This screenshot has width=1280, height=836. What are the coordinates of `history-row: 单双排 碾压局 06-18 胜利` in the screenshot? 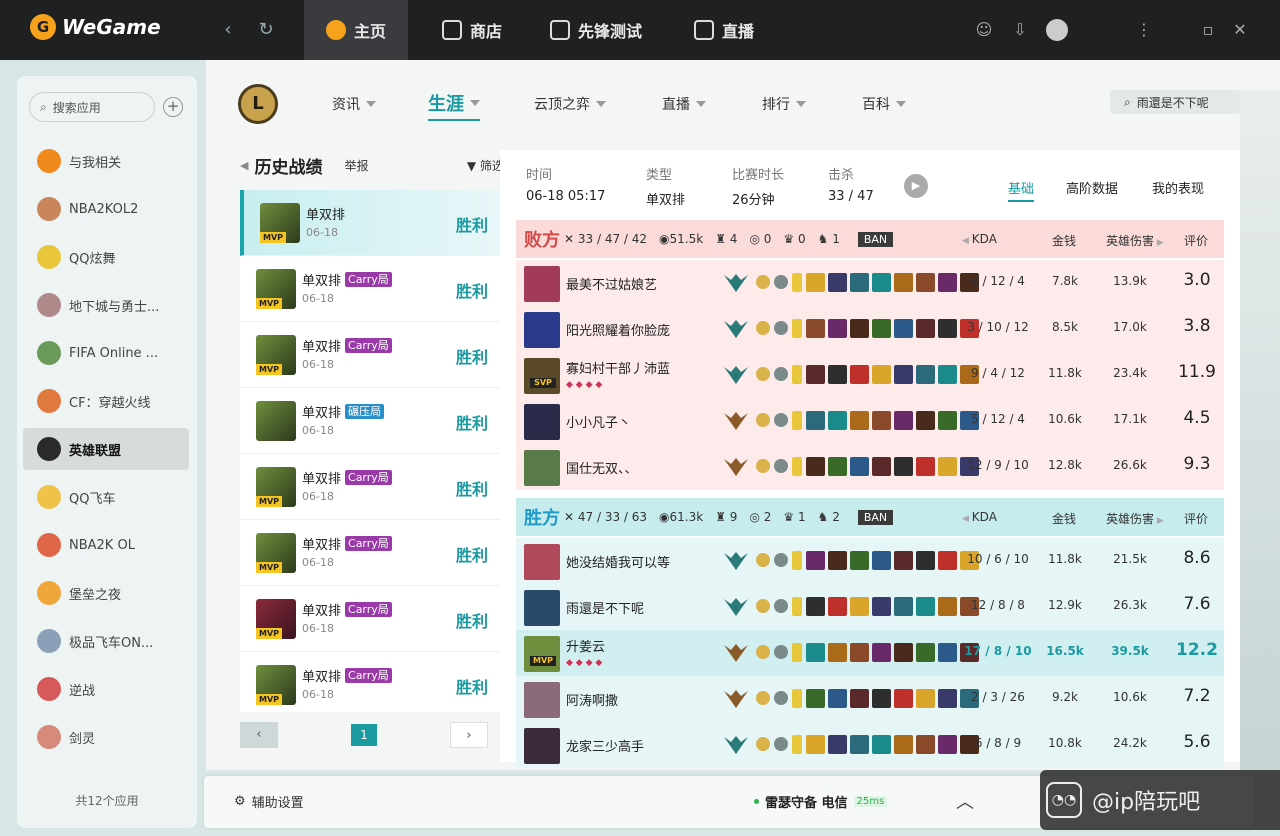 It's located at (370, 421).